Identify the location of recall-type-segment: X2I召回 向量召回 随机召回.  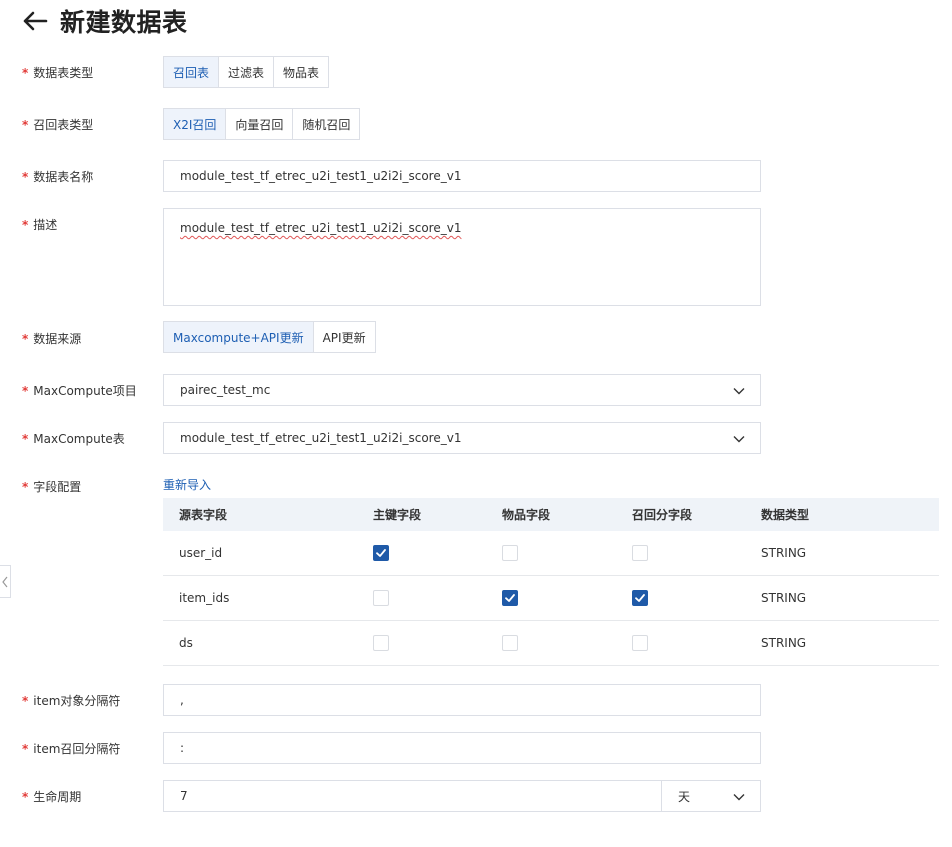
(262, 124).